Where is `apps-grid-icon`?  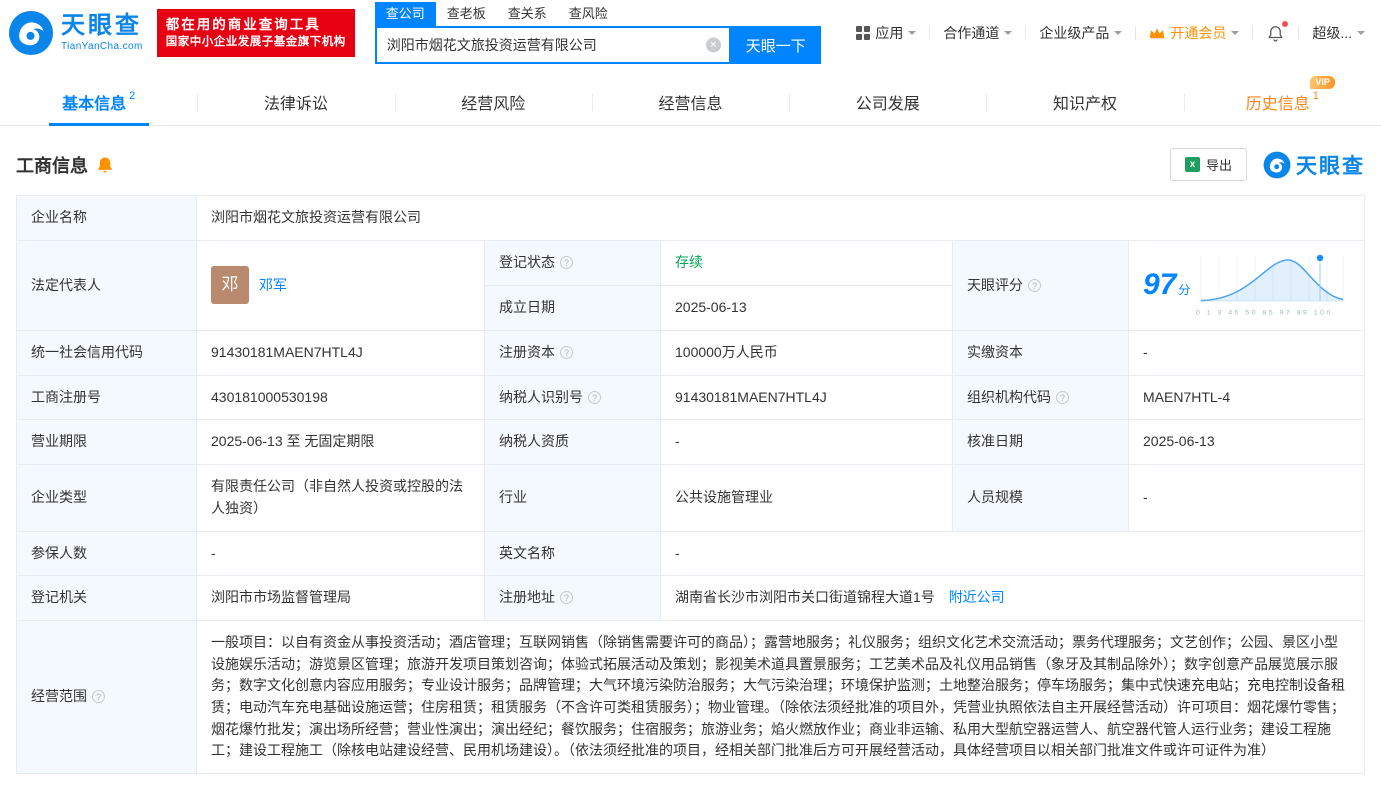 apps-grid-icon is located at coordinates (863, 33).